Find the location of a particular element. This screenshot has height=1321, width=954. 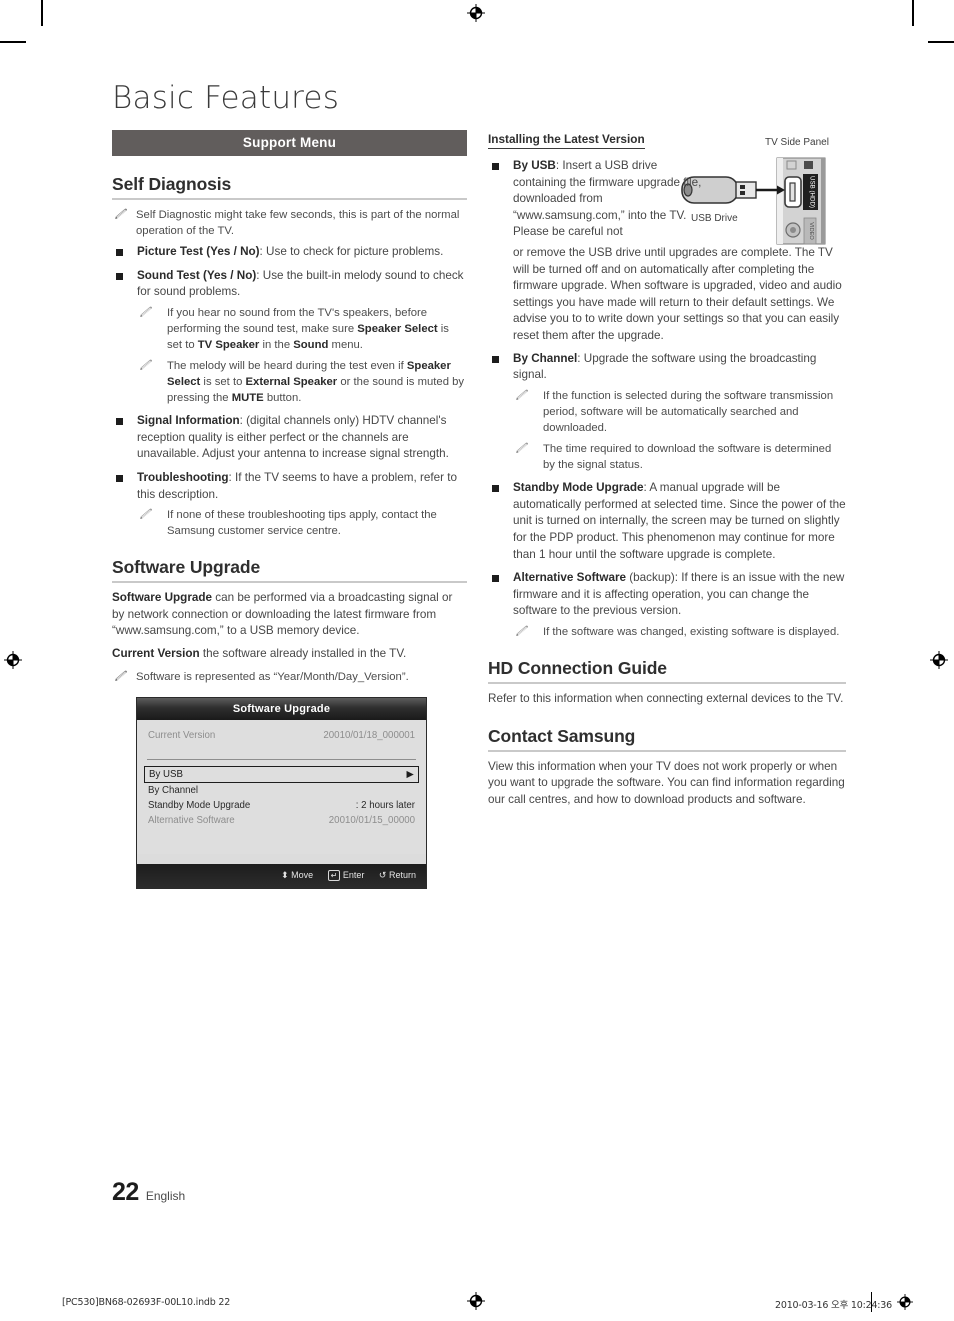

heading-self-diagnosis: Self Diagnosis is located at coordinates (172, 184).